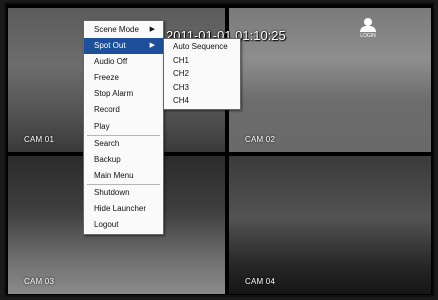 The width and height of the screenshot is (438, 300). I want to click on user-body-shape, so click(368, 29).